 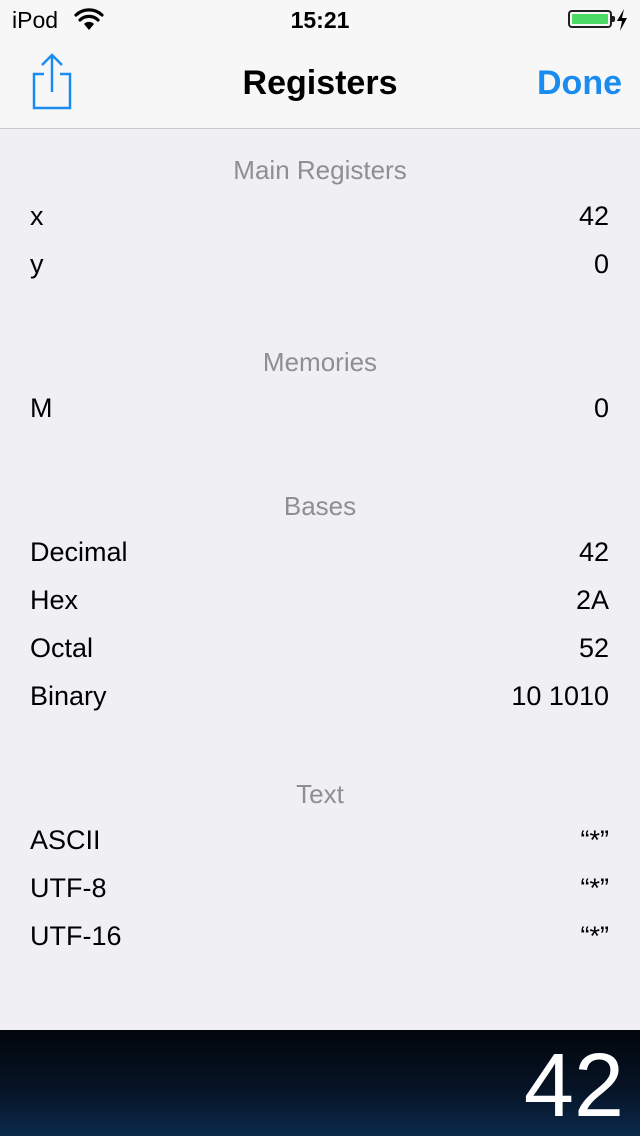 I want to click on navigation-bar: Registers Done, so click(x=320, y=84).